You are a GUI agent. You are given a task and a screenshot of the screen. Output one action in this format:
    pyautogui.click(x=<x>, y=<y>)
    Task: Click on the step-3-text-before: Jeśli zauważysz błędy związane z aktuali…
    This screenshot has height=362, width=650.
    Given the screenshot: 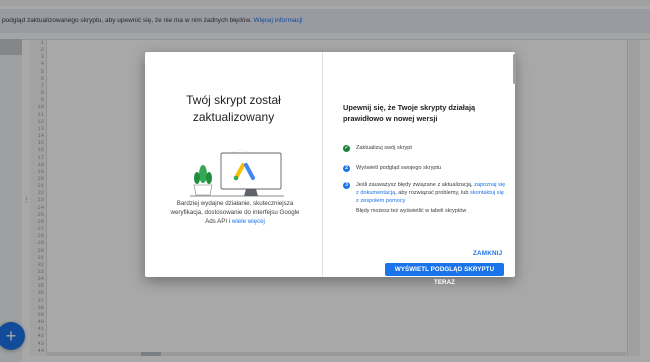 What is the action you would take?
    pyautogui.click(x=414, y=185)
    